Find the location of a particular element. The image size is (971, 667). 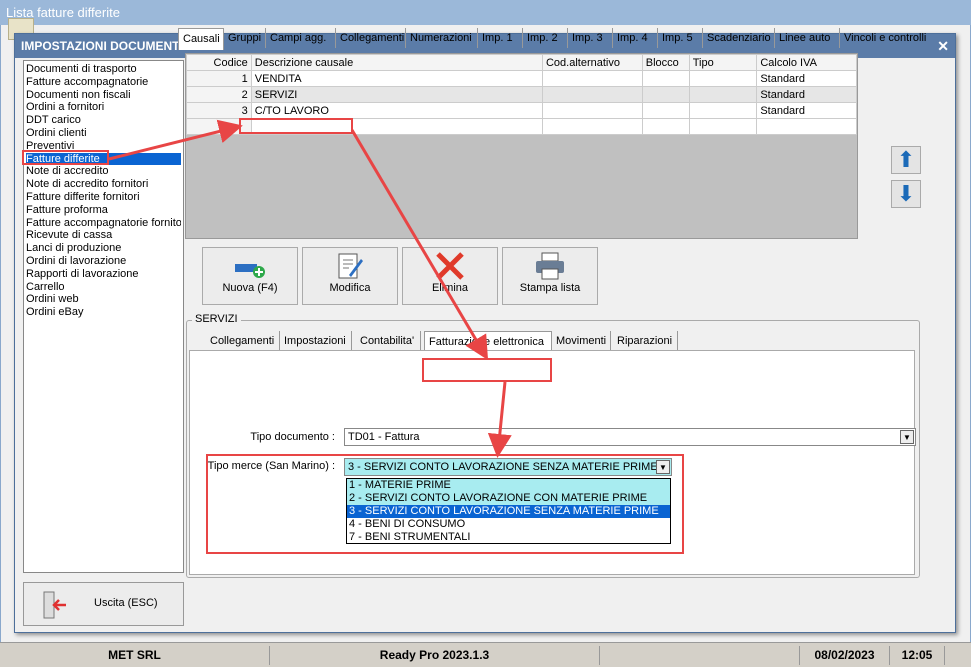

col-cod-alternativo: Cod.alternativo is located at coordinates (592, 62).